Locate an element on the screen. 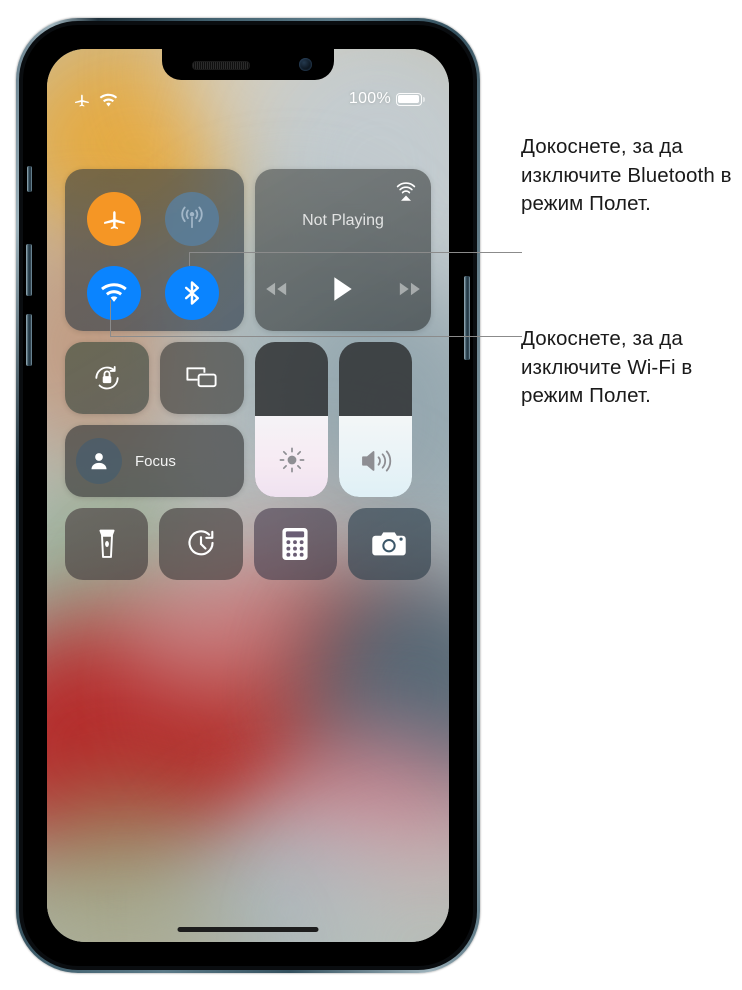  status-bar-right: 100% is located at coordinates (387, 99).